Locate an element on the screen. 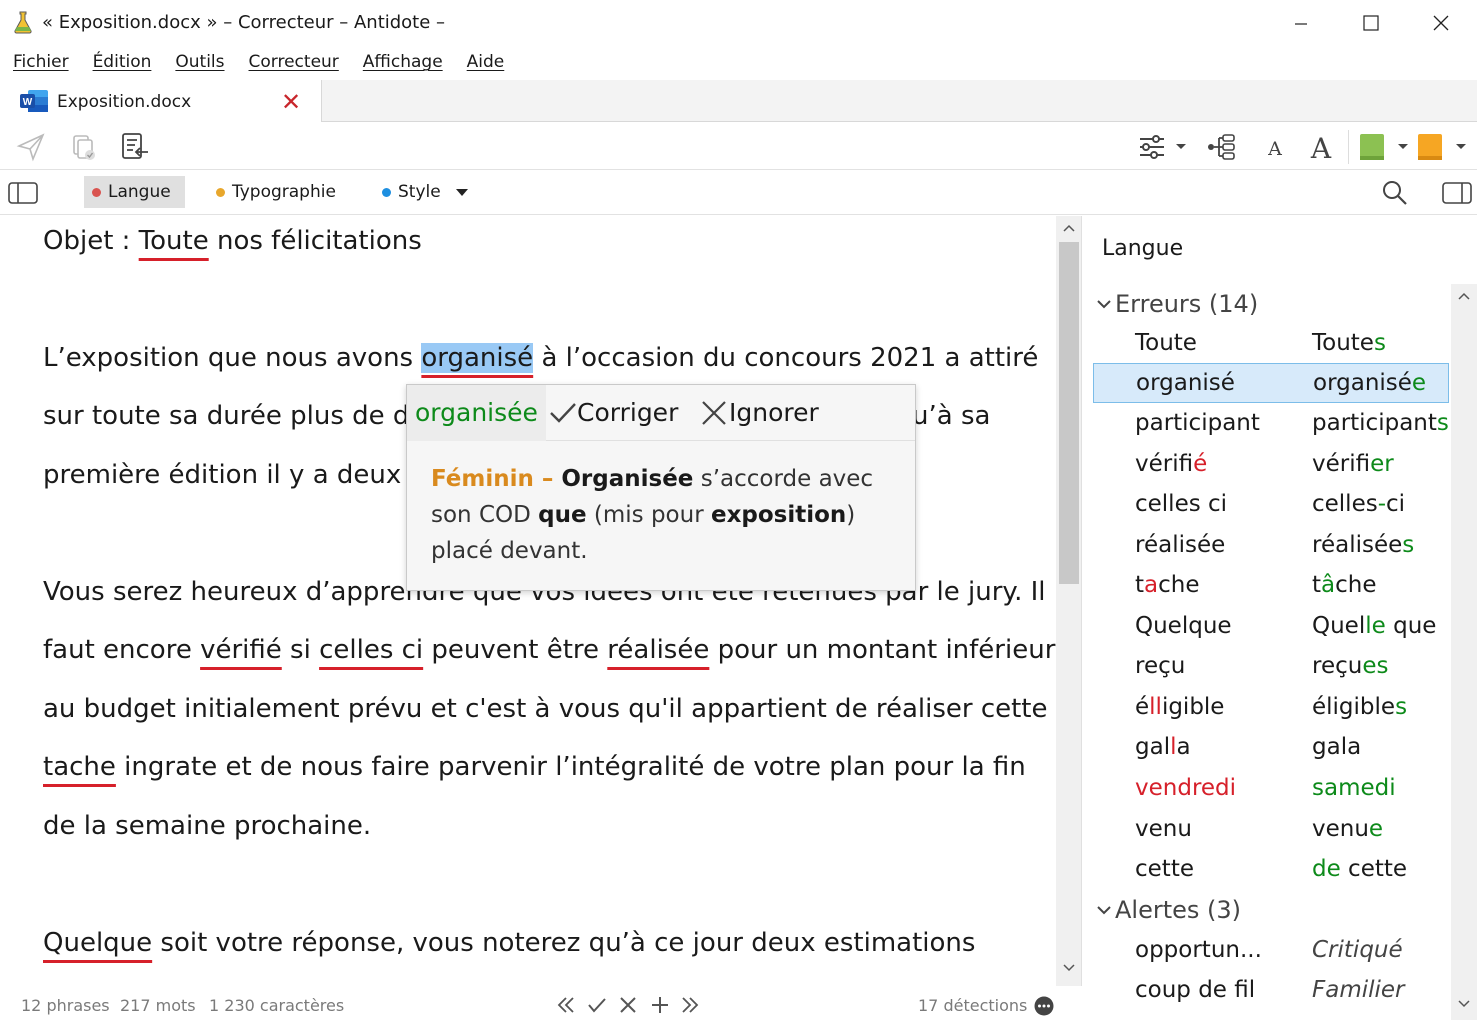 This screenshot has height=1020, width=1477. text-line: sur toute sa durée plus de de is located at coordinates (234, 416).